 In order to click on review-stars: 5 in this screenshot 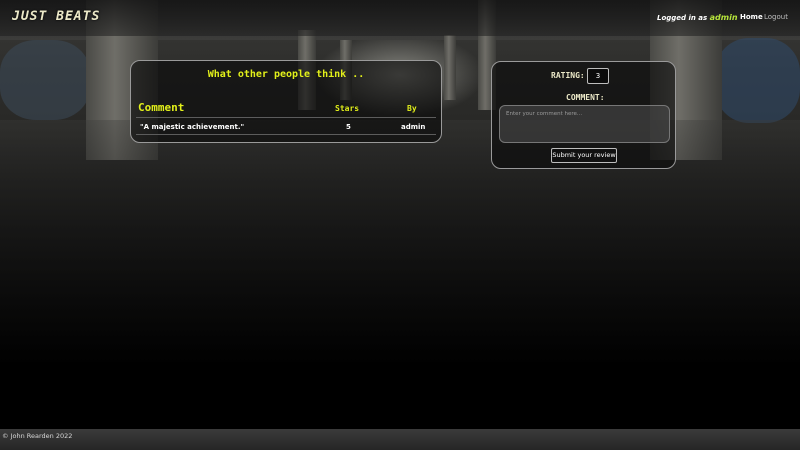, I will do `click(348, 127)`.